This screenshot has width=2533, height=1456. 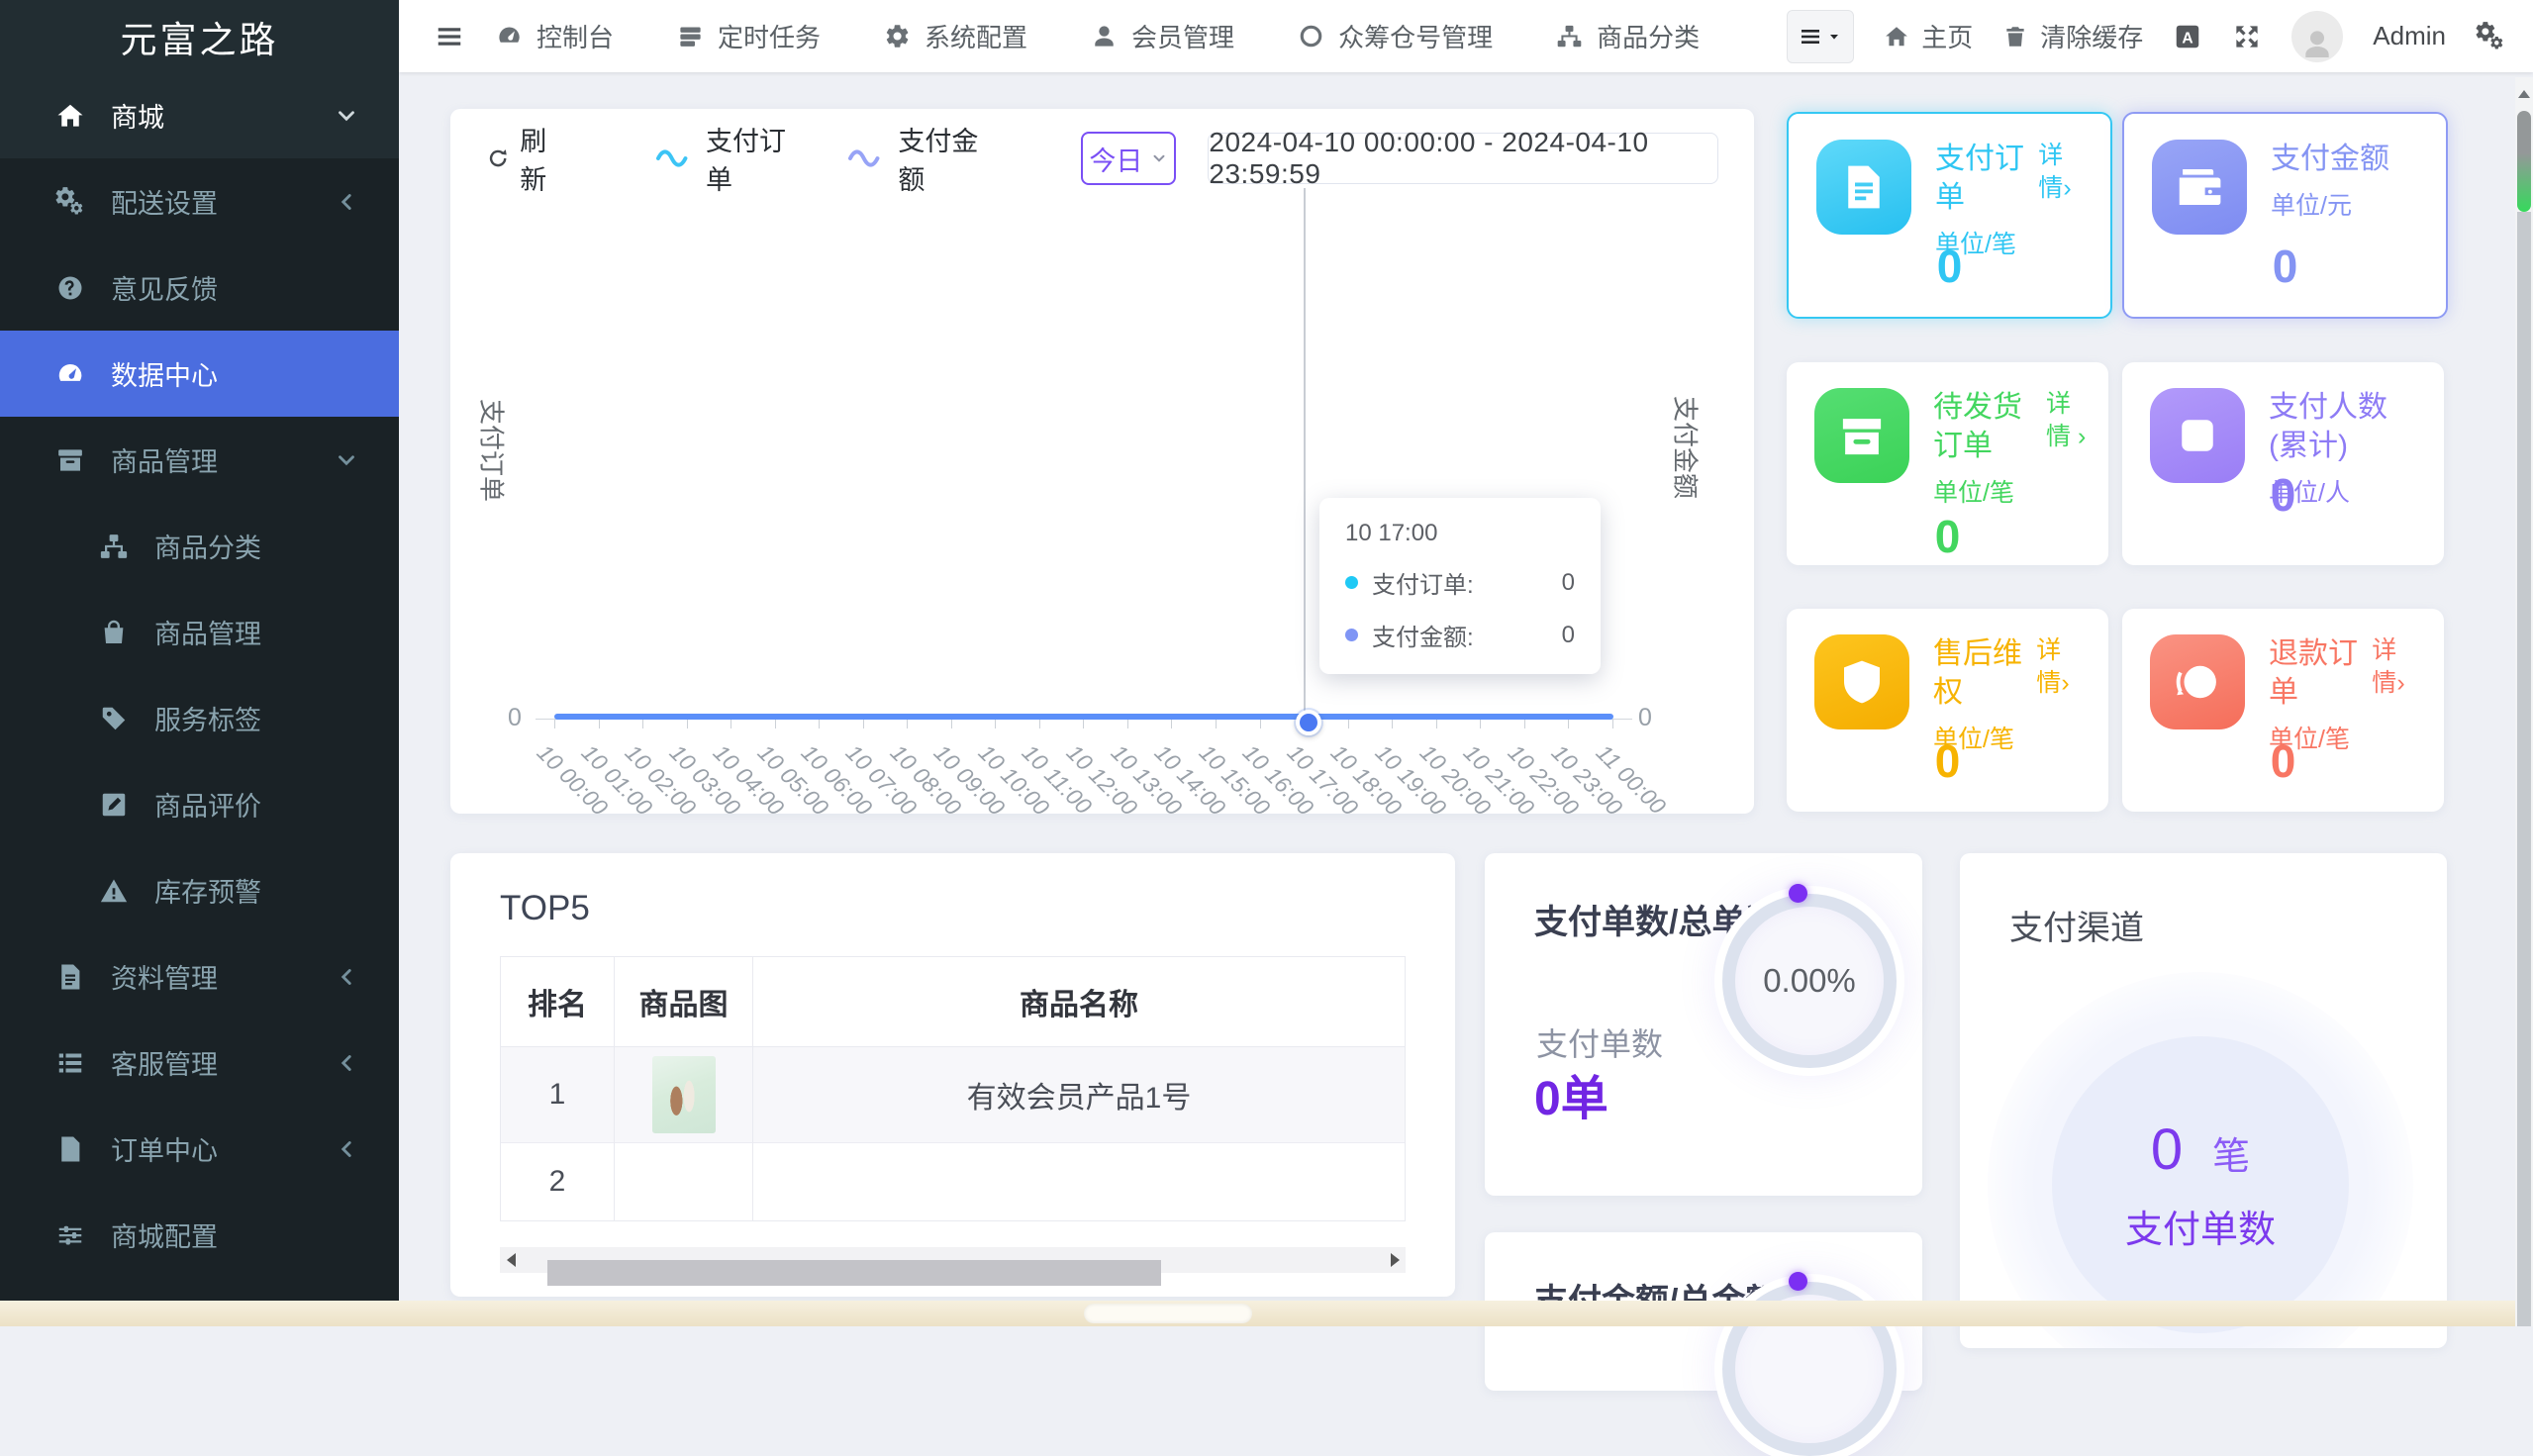 I want to click on settings-gears-icon, so click(x=2490, y=36).